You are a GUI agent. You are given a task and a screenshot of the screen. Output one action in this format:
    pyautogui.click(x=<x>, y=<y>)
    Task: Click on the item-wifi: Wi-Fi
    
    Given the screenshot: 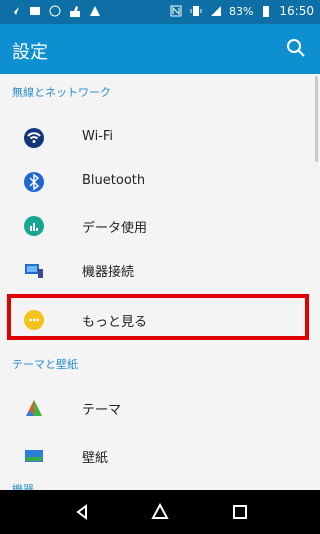 What is the action you would take?
    pyautogui.click(x=160, y=138)
    